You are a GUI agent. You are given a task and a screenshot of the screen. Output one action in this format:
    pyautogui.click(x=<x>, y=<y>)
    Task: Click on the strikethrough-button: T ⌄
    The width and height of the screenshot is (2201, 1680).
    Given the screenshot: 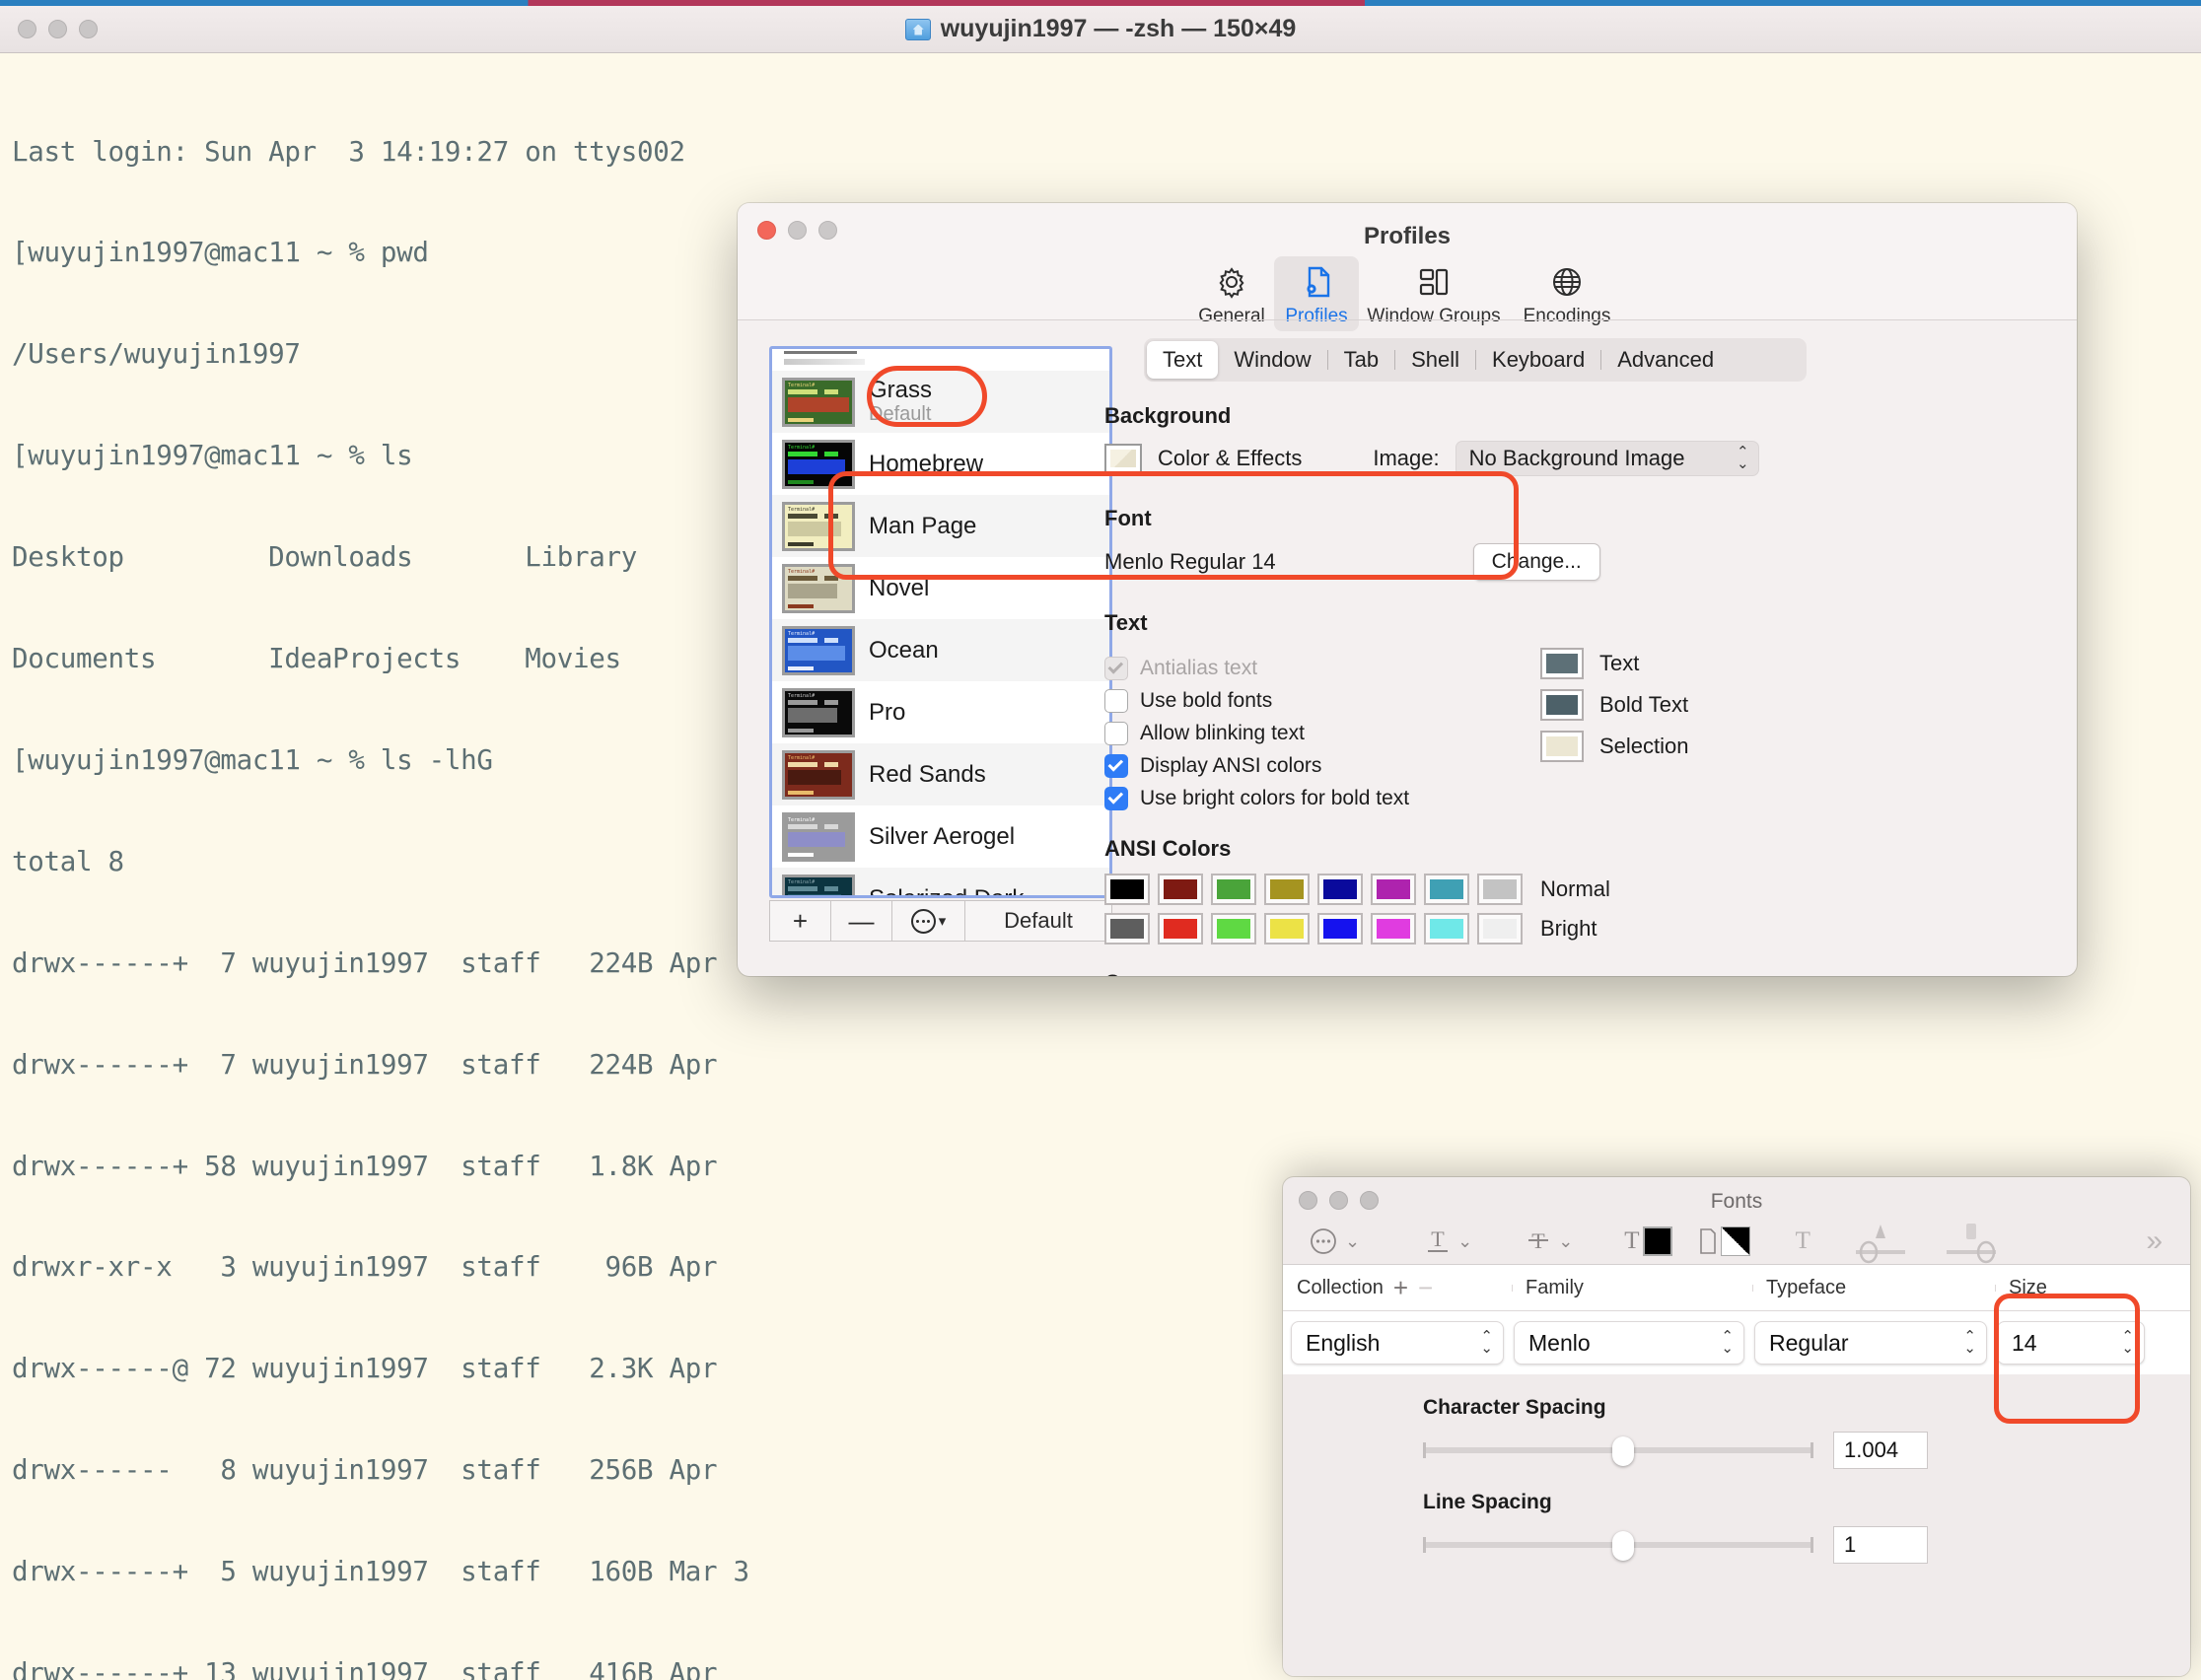 What is the action you would take?
    pyautogui.click(x=1549, y=1241)
    